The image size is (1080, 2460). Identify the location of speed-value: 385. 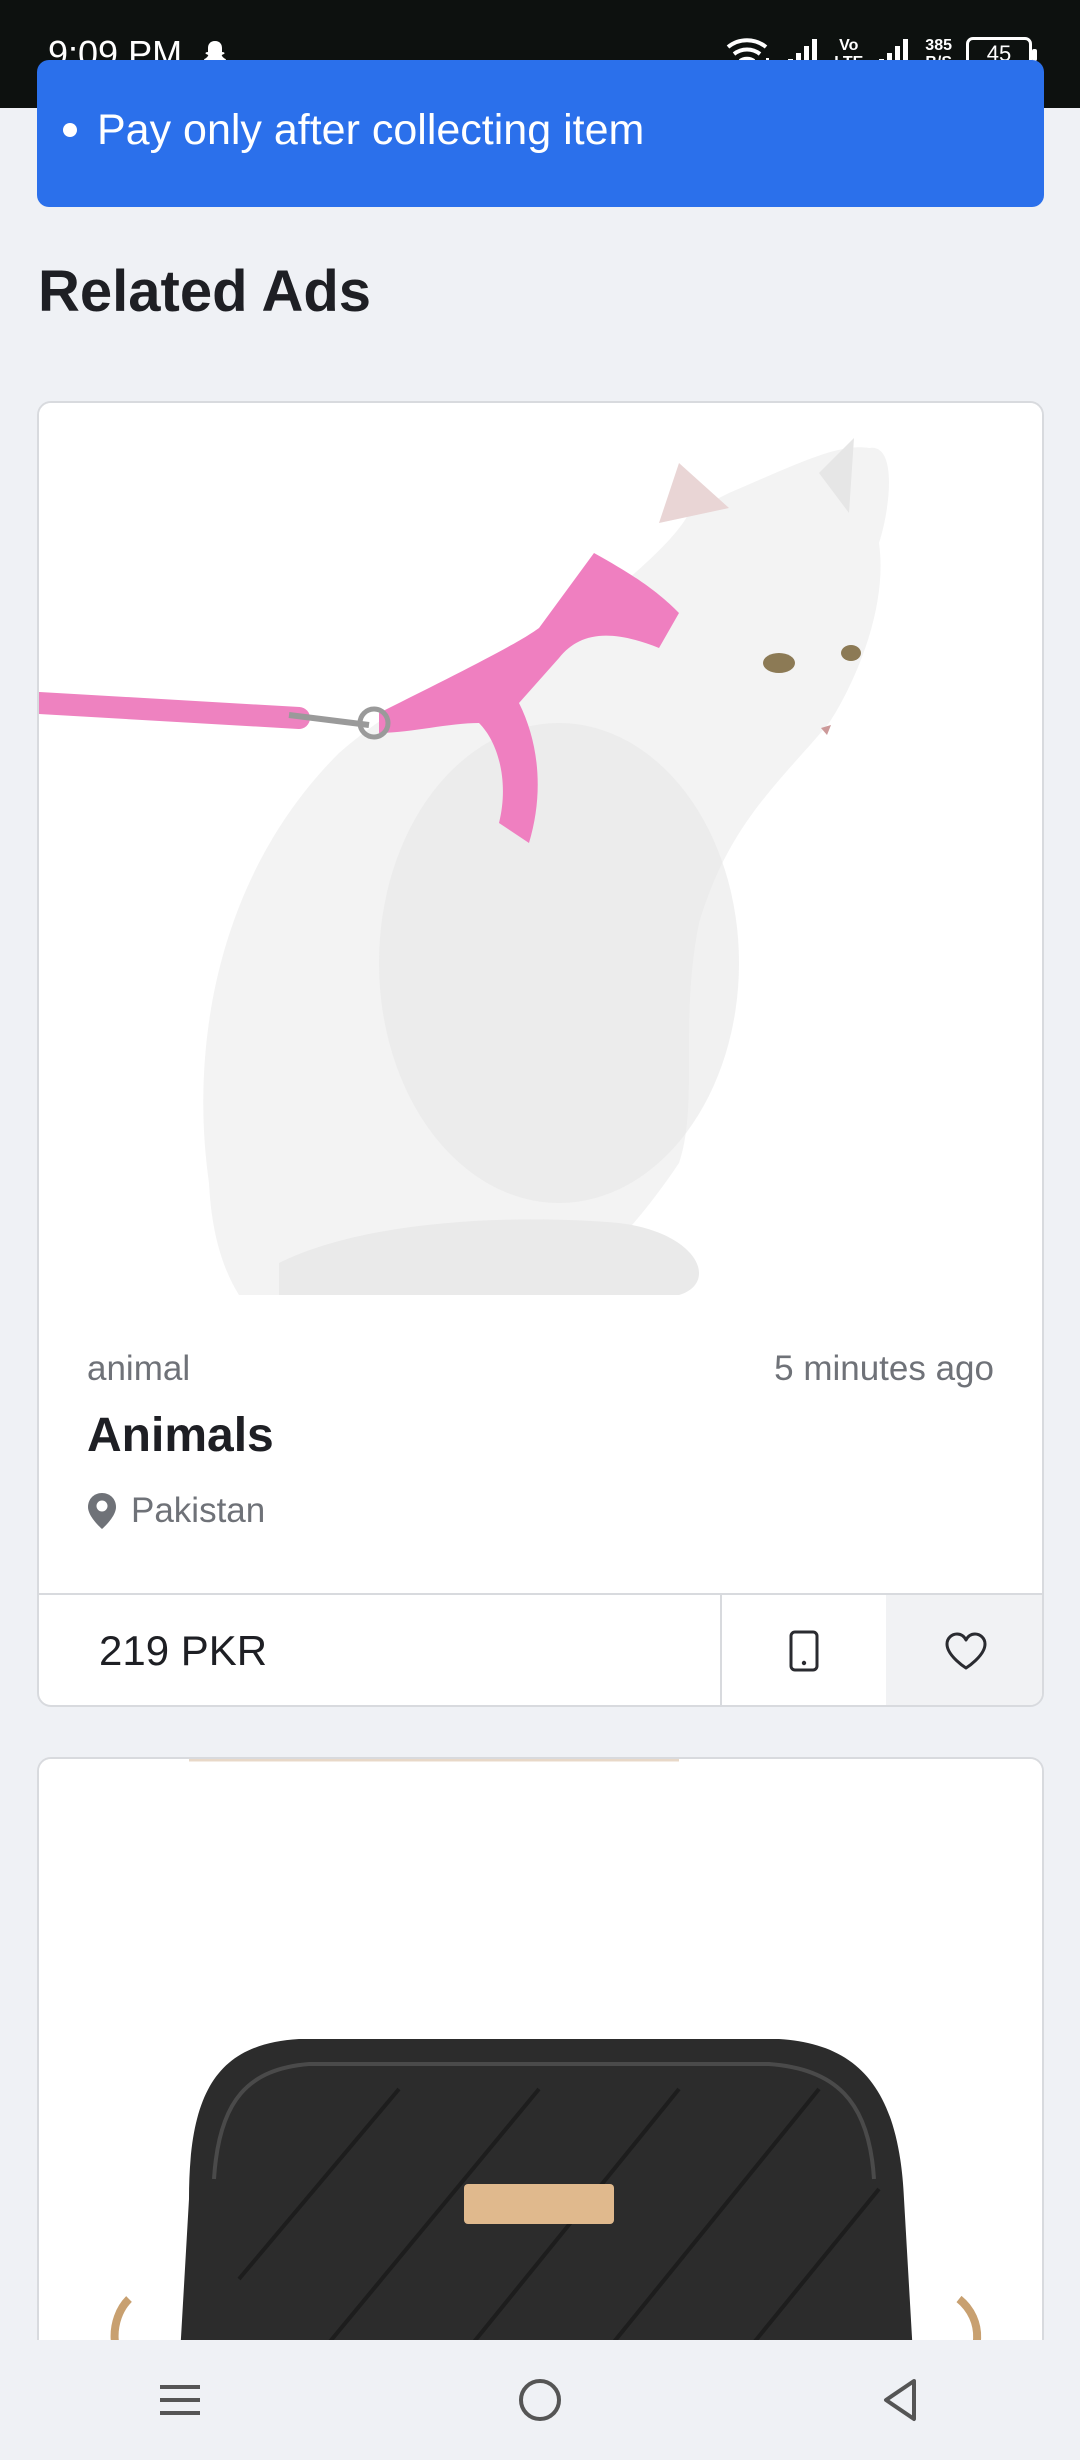
(938, 45).